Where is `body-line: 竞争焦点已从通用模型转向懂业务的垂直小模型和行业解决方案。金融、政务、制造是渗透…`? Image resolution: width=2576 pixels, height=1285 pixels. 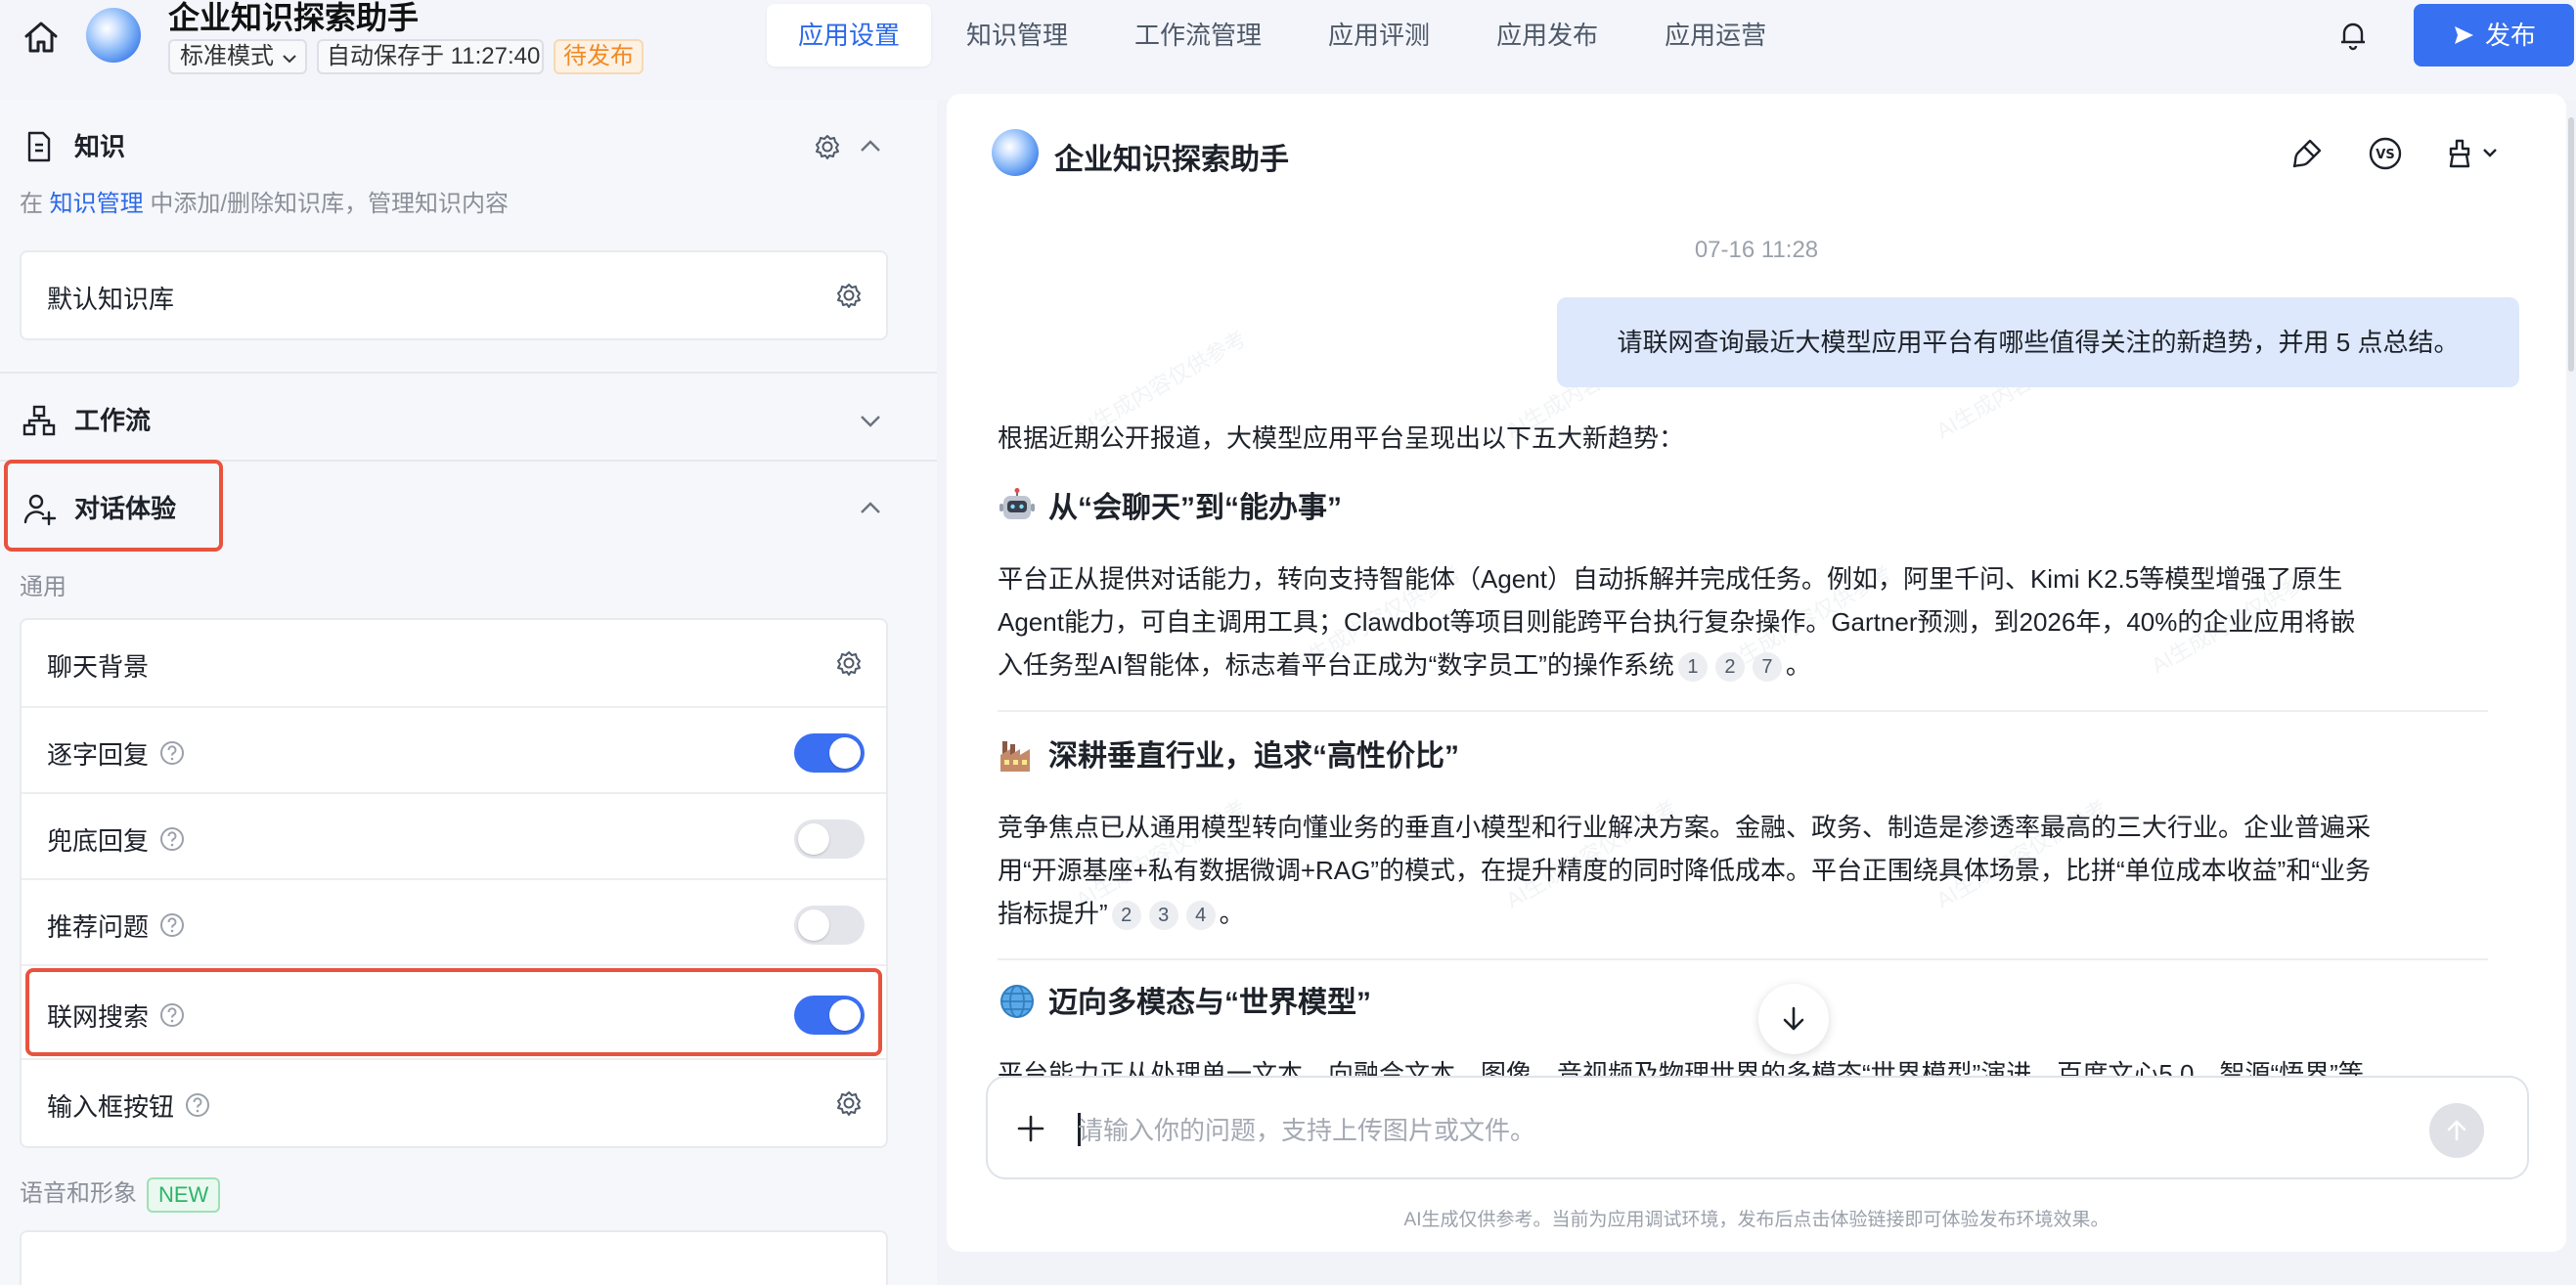
body-line: 竞争焦点已从通用模型转向懂业务的垂直小模型和行业解决方案。金融、政务、制造是渗透… is located at coordinates (1685, 827).